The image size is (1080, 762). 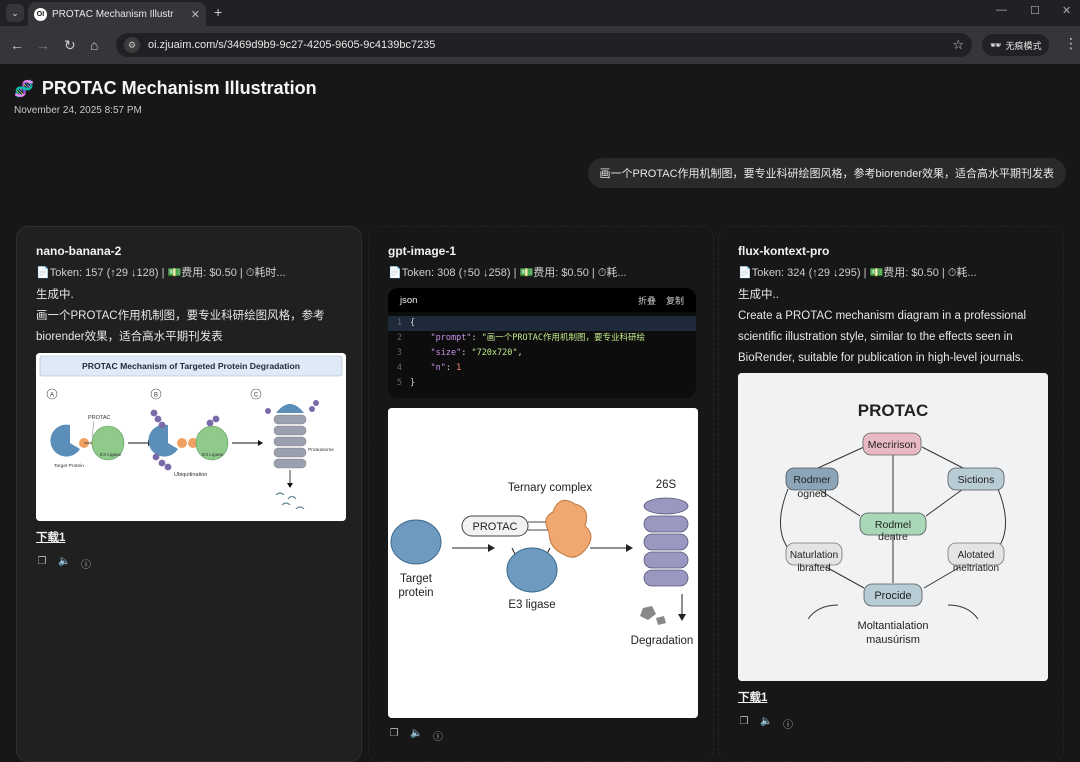 I want to click on ubiquitination-label: Ubiquitination, so click(x=190, y=475).